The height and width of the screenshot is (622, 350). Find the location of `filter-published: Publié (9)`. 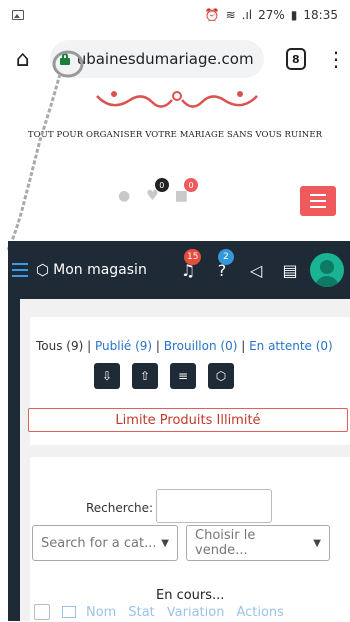

filter-published: Publié (9) is located at coordinates (123, 346).